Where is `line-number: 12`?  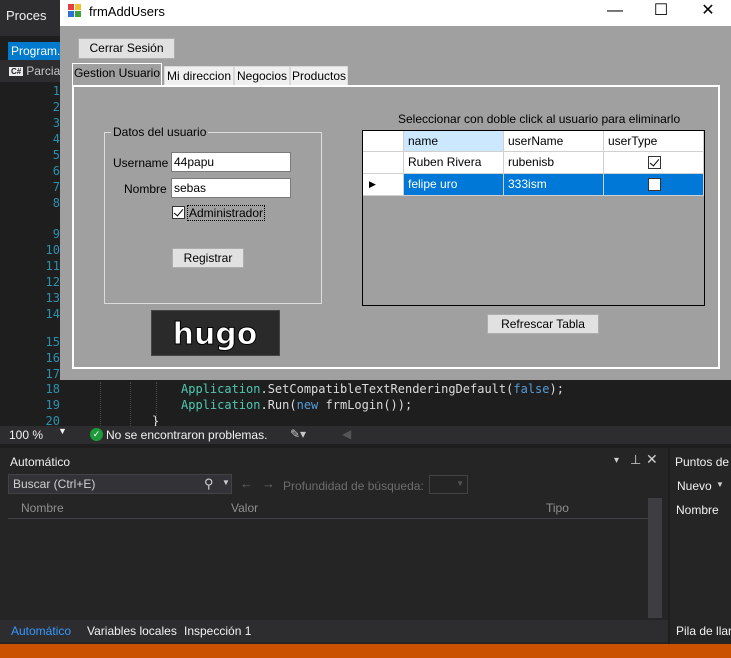
line-number: 12 is located at coordinates (52, 282).